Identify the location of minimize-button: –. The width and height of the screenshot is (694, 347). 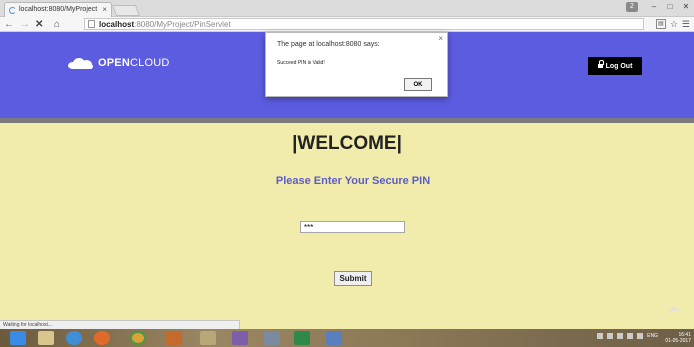
(654, 7).